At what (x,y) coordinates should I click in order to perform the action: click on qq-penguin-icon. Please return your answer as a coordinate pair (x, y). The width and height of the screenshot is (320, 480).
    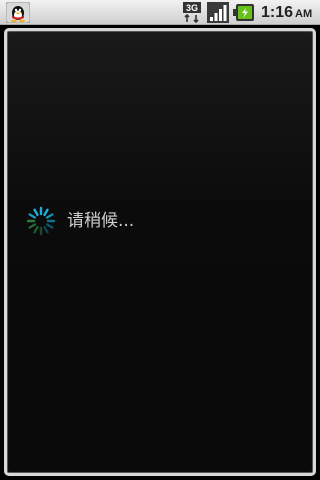
    Looking at the image, I should click on (18, 12).